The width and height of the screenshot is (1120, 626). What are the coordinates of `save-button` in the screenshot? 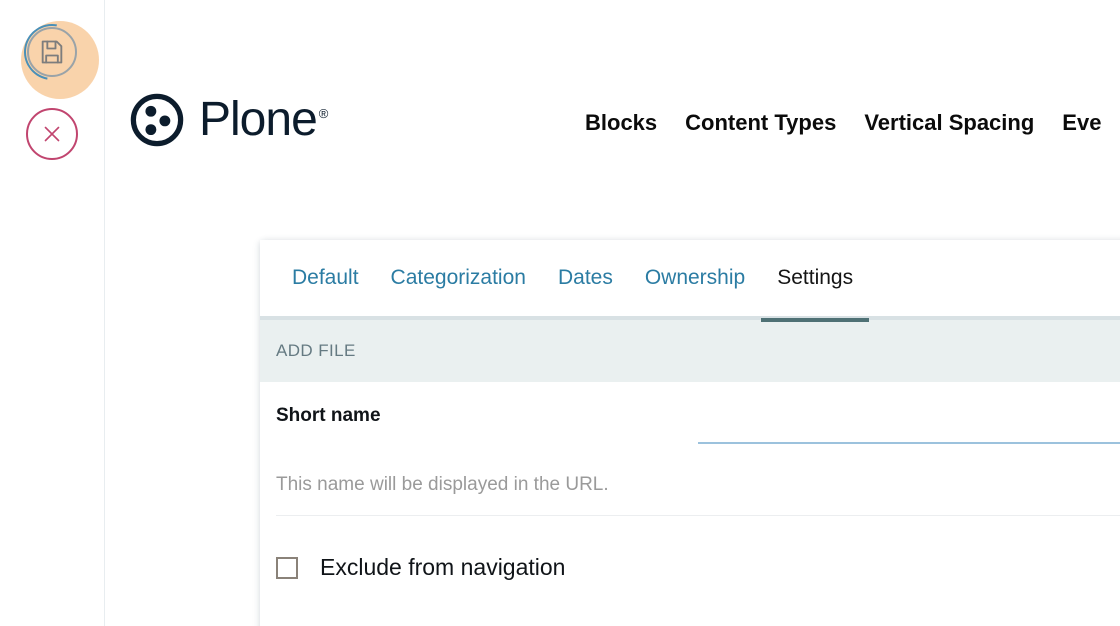 It's located at (56, 56).